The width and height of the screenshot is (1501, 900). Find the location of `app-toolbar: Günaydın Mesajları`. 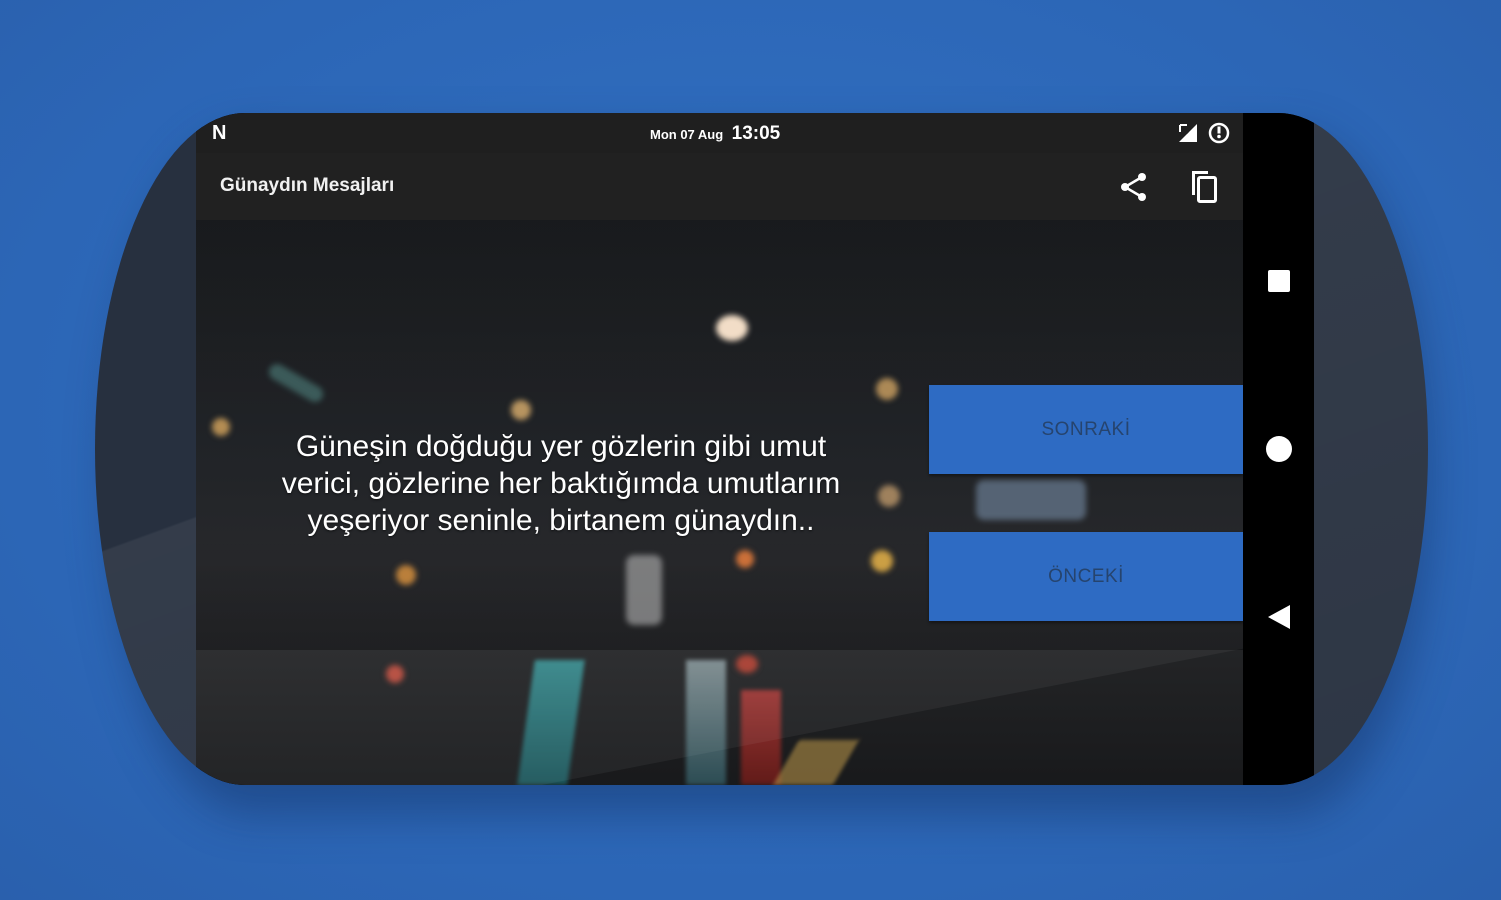

app-toolbar: Günaydın Mesajları is located at coordinates (719, 186).